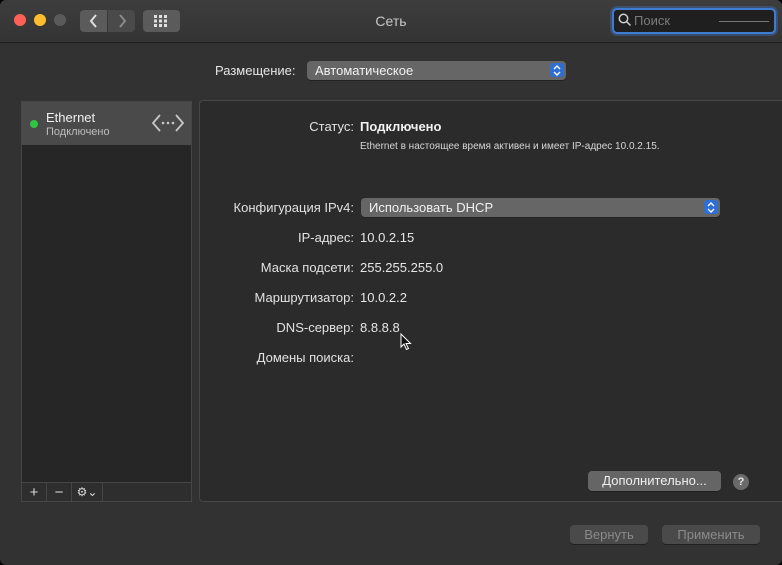  I want to click on search-domains-label: Домены поиска:, so click(305, 357).